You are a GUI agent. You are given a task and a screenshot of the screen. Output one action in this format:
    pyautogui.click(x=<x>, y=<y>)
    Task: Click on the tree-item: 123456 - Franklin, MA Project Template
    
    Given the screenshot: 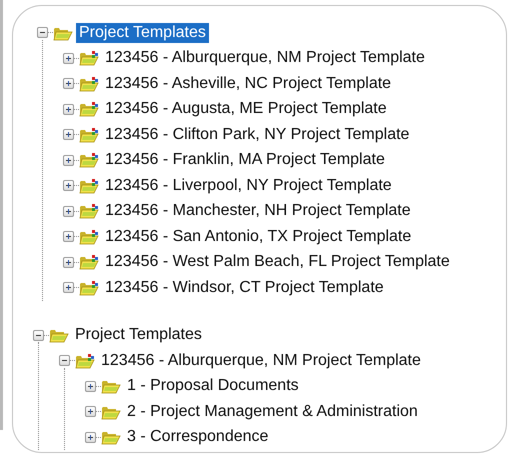 What is the action you would take?
    pyautogui.click(x=245, y=160)
    